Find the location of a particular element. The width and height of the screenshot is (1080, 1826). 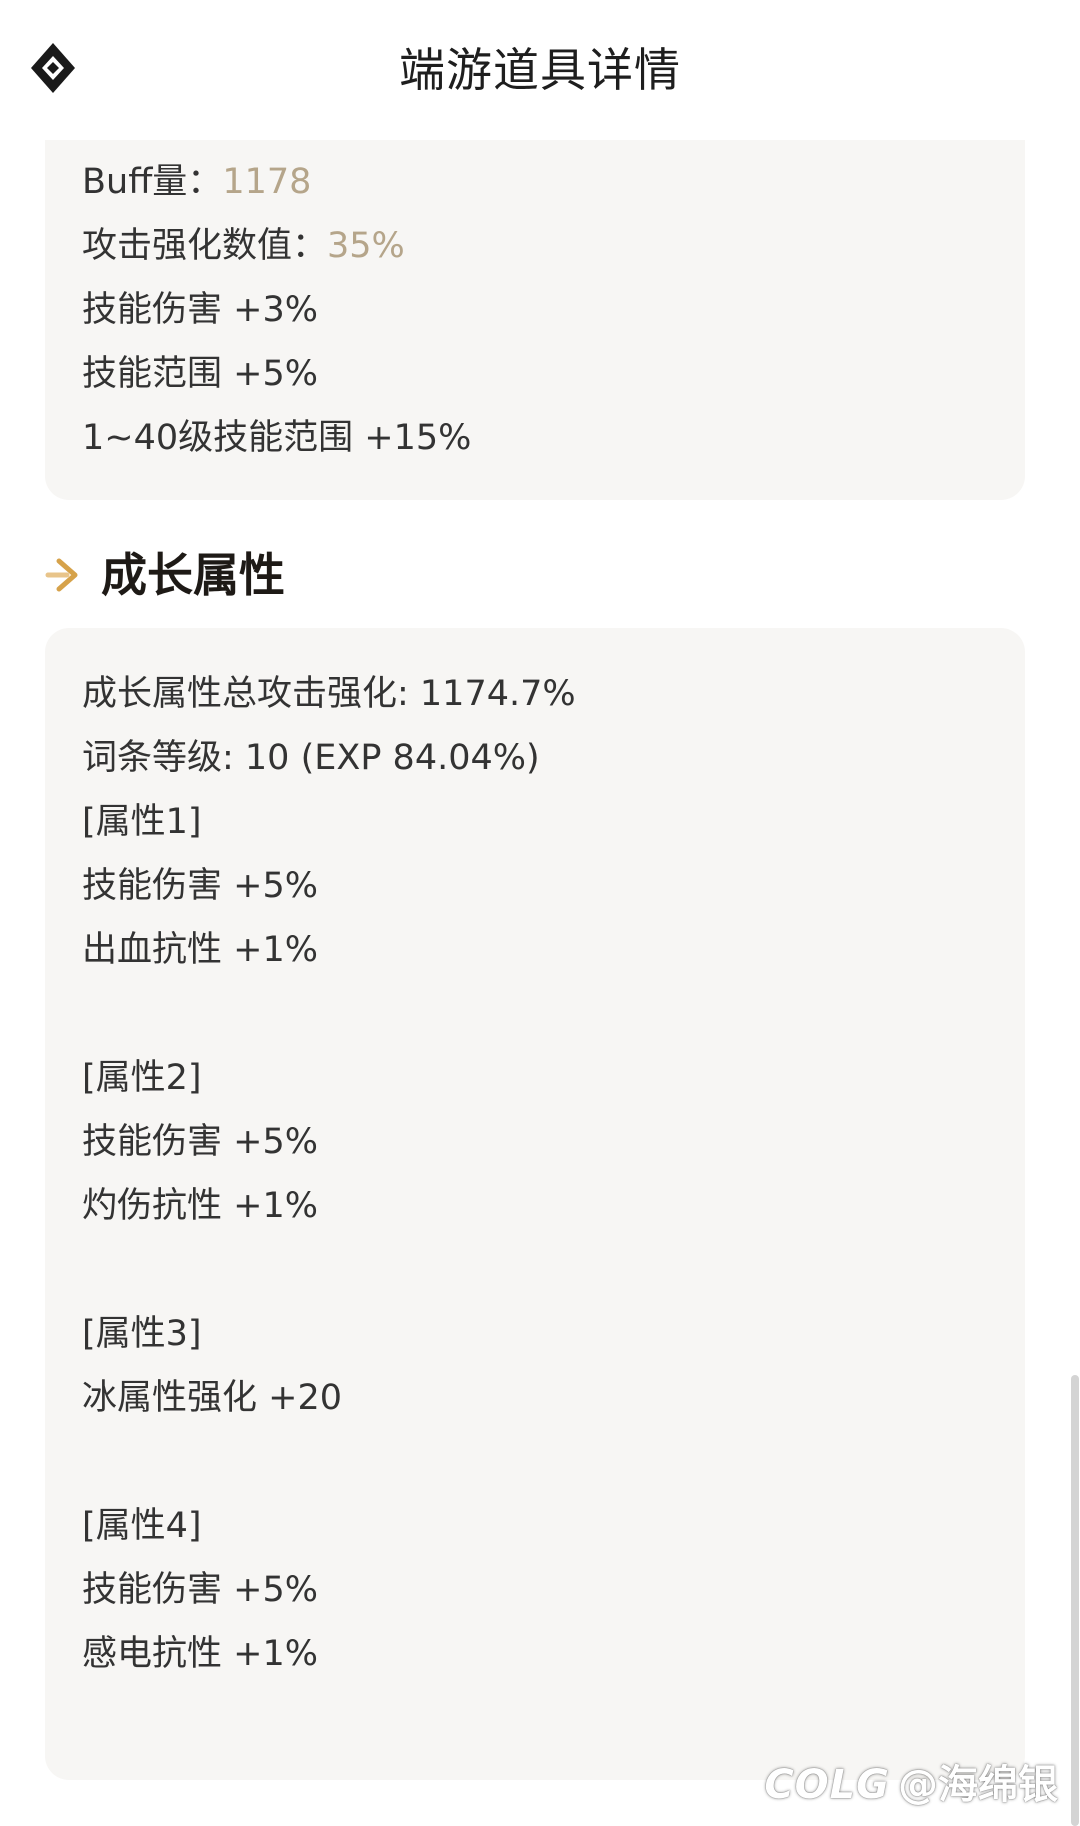

scrollbar is located at coordinates (1075, 1600).